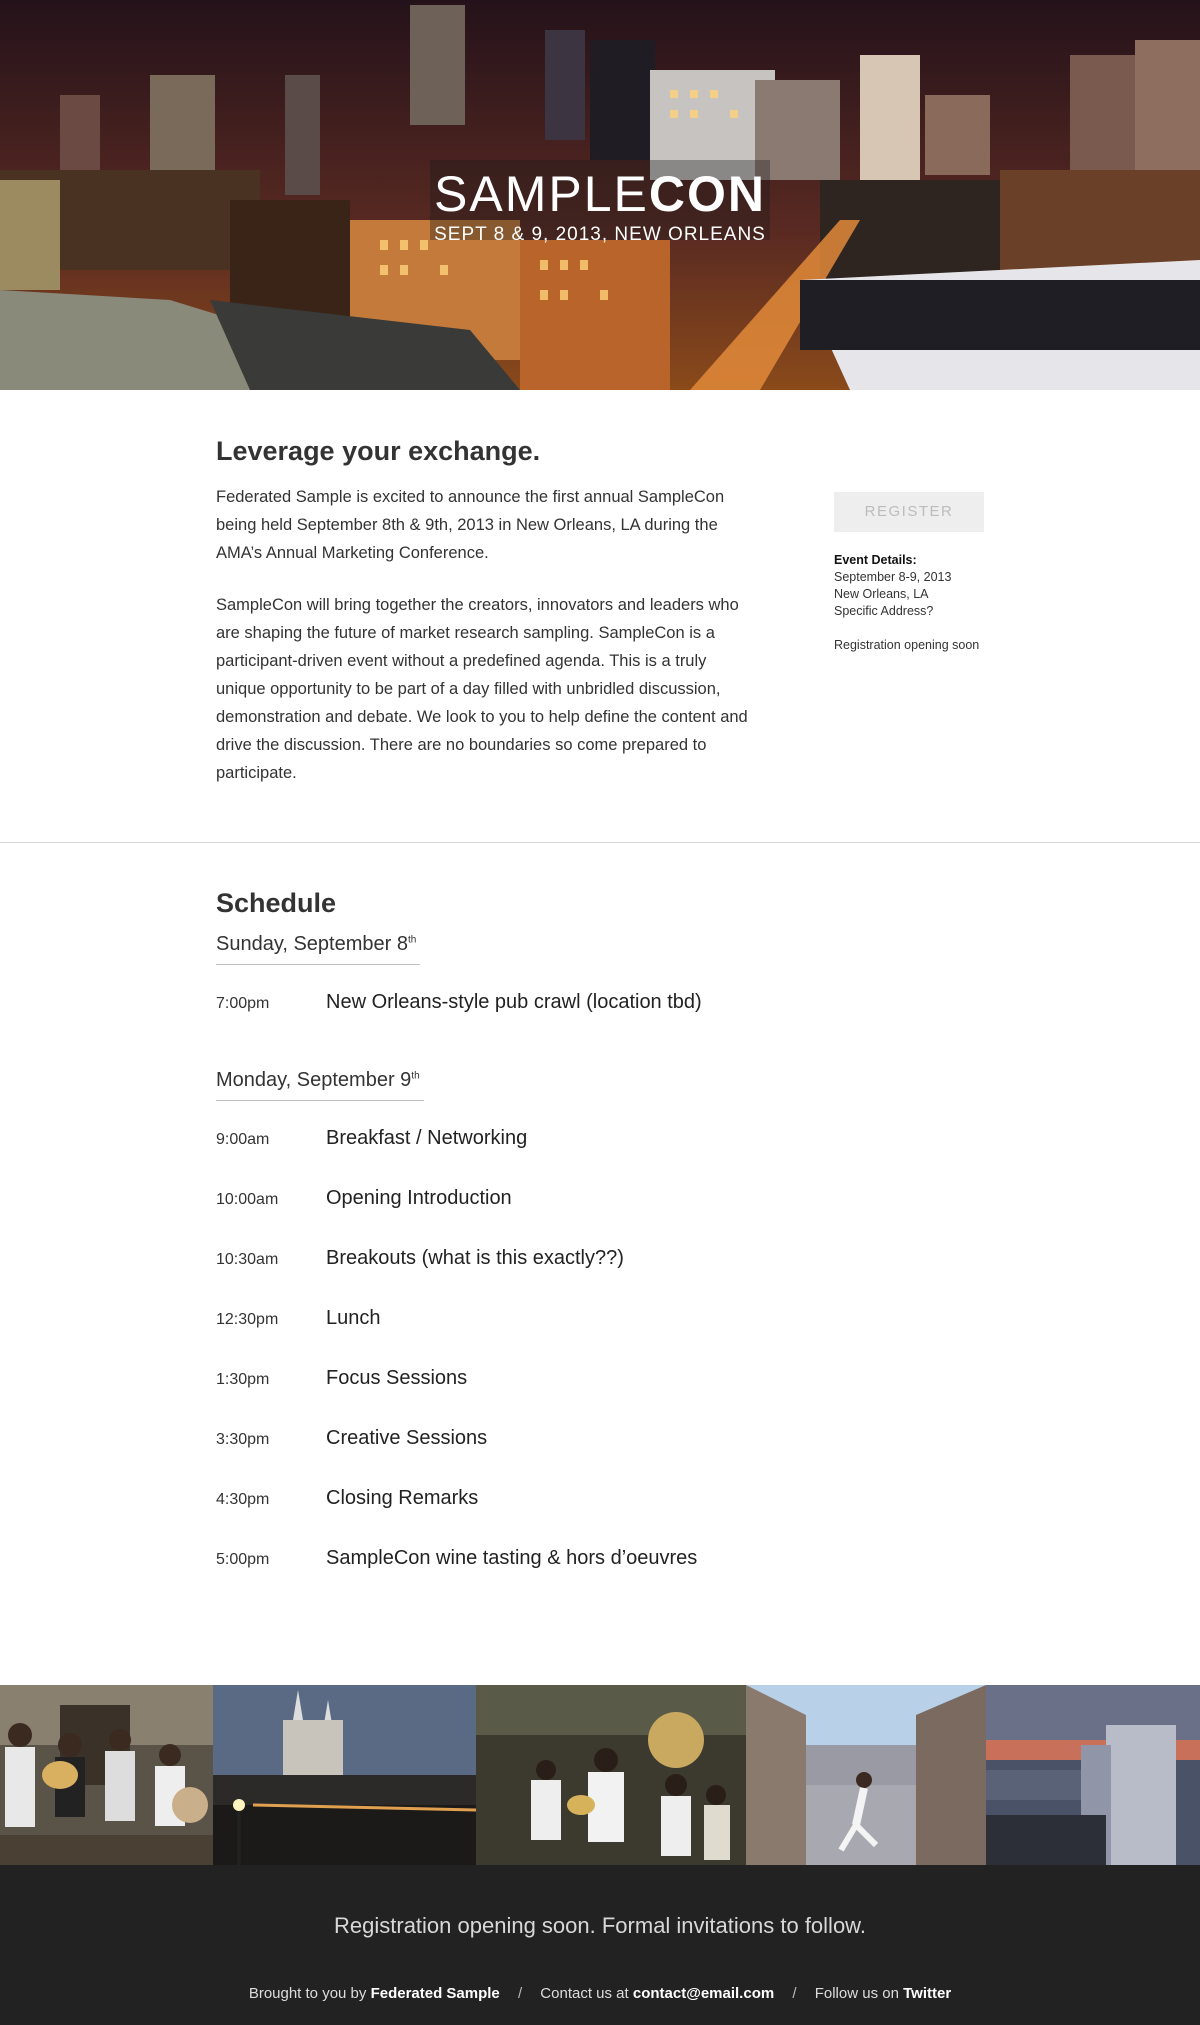 This screenshot has height=2025, width=1200. What do you see at coordinates (875, 560) in the screenshot?
I see `event-details-title: Event Details:` at bounding box center [875, 560].